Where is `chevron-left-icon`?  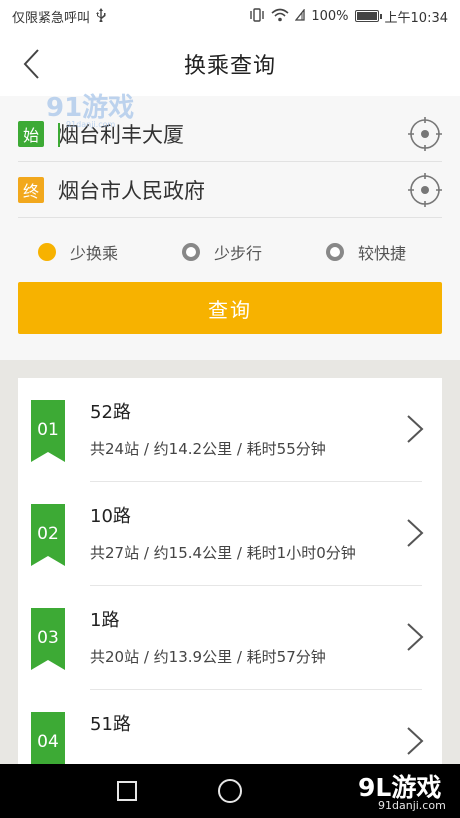
chevron-left-icon is located at coordinates (31, 64).